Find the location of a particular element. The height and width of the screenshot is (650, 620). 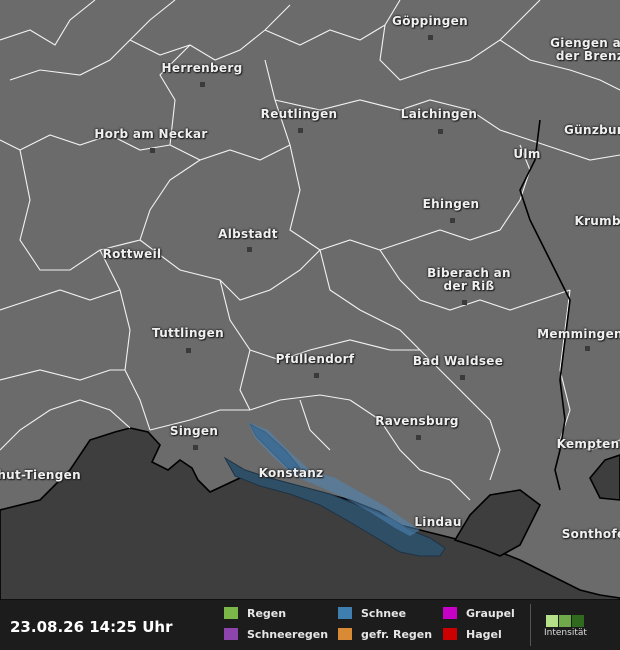

intensity-high is located at coordinates (578, 621).